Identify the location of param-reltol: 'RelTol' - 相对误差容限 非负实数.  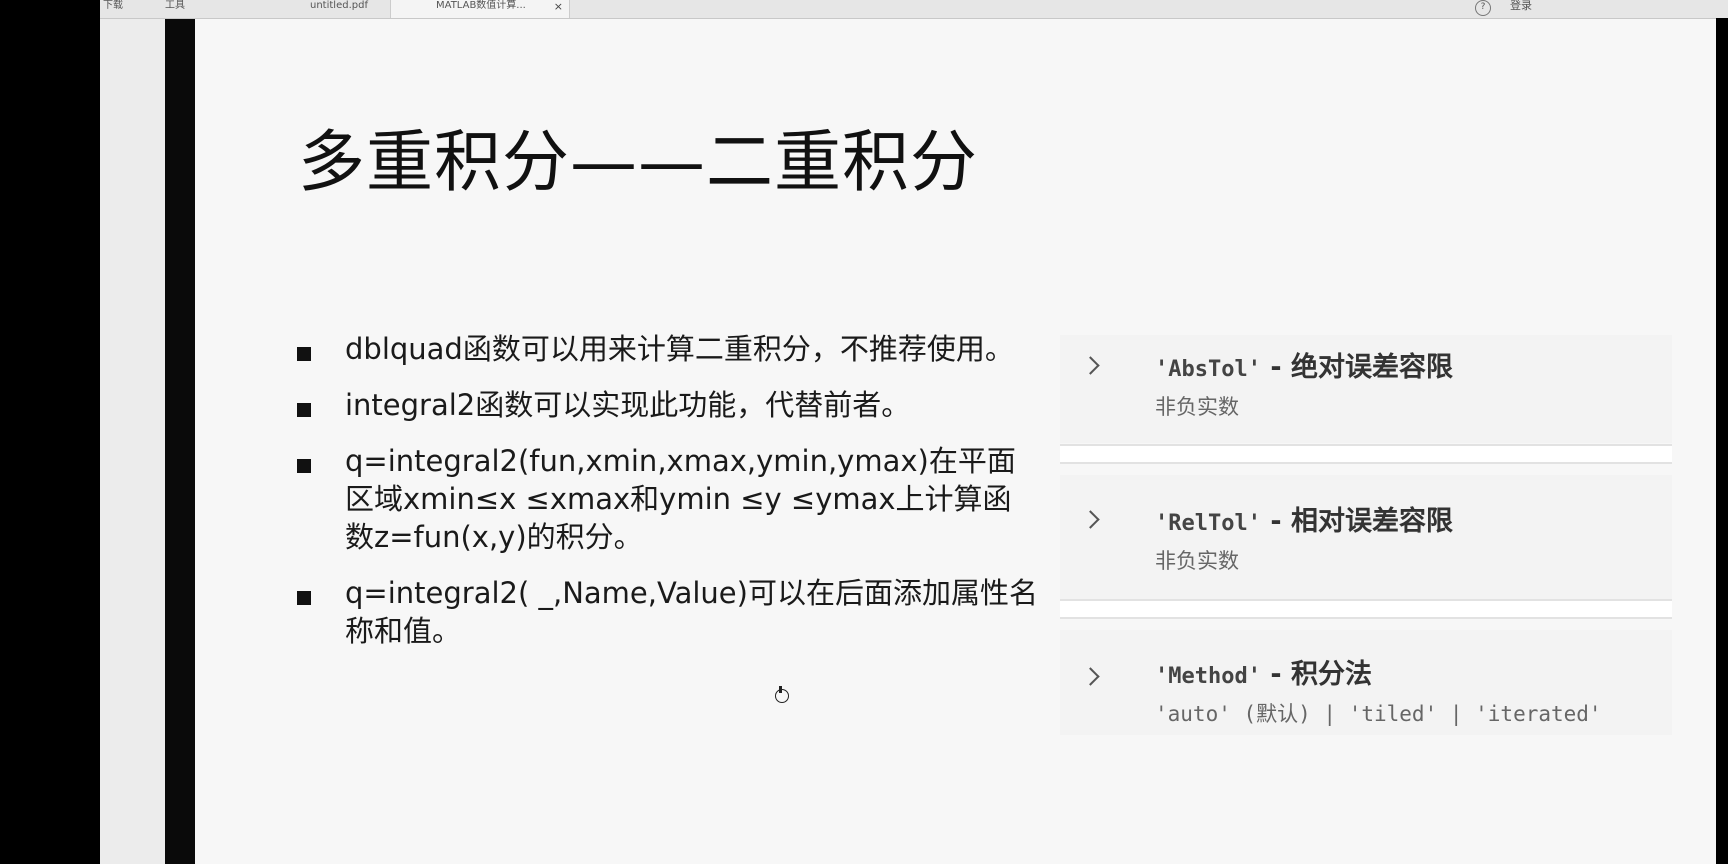
(1366, 537).